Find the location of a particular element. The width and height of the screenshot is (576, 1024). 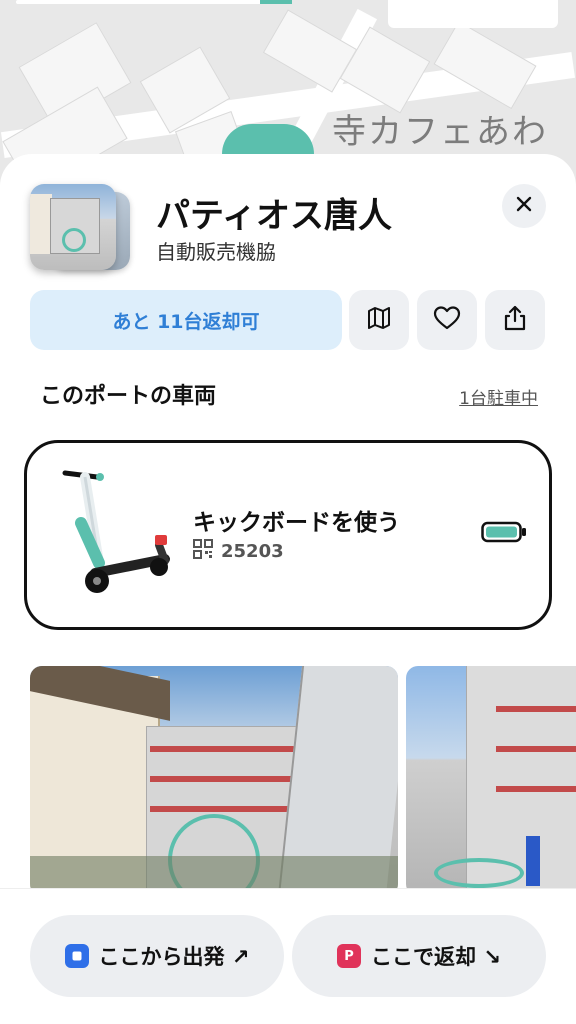

port-photo-thumbnail is located at coordinates (82, 229).